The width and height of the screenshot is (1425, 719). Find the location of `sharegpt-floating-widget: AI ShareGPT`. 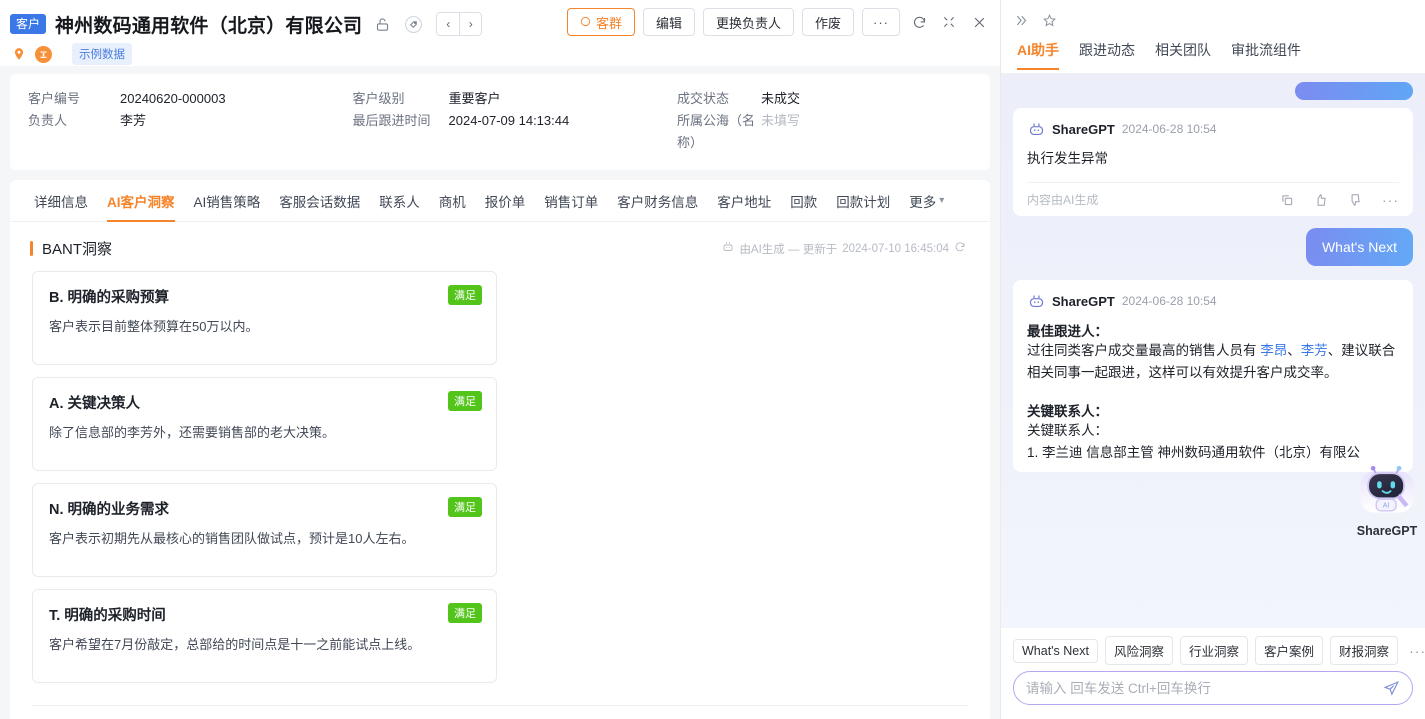

sharegpt-floating-widget: AI ShareGPT is located at coordinates (1387, 501).